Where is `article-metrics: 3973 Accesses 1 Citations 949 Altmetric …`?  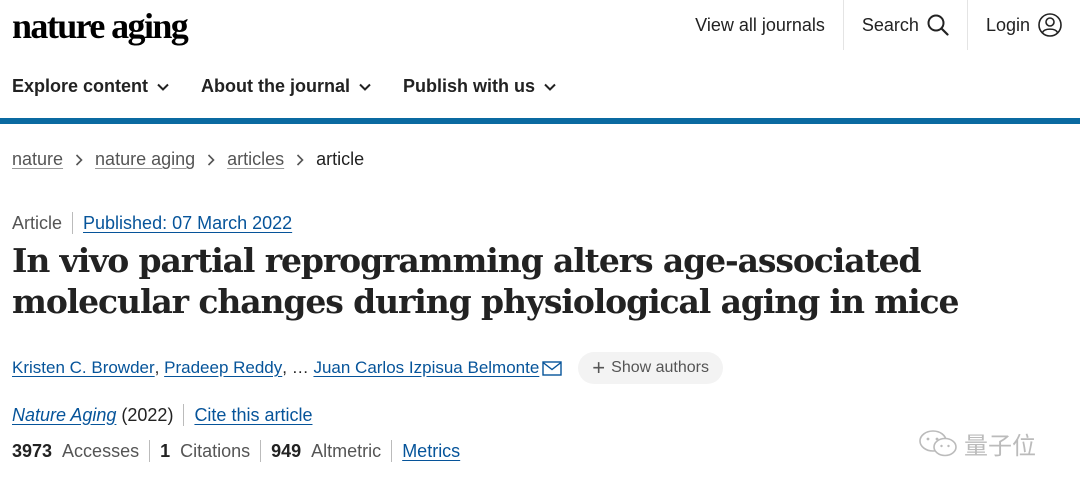 article-metrics: 3973 Accesses 1 Citations 949 Altmetric … is located at coordinates (236, 451).